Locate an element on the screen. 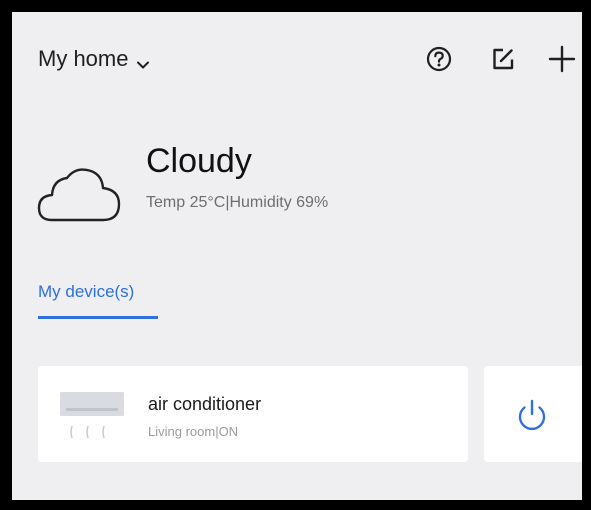 Image resolution: width=591 pixels, height=510 pixels. home-selector: My home is located at coordinates (94, 59).